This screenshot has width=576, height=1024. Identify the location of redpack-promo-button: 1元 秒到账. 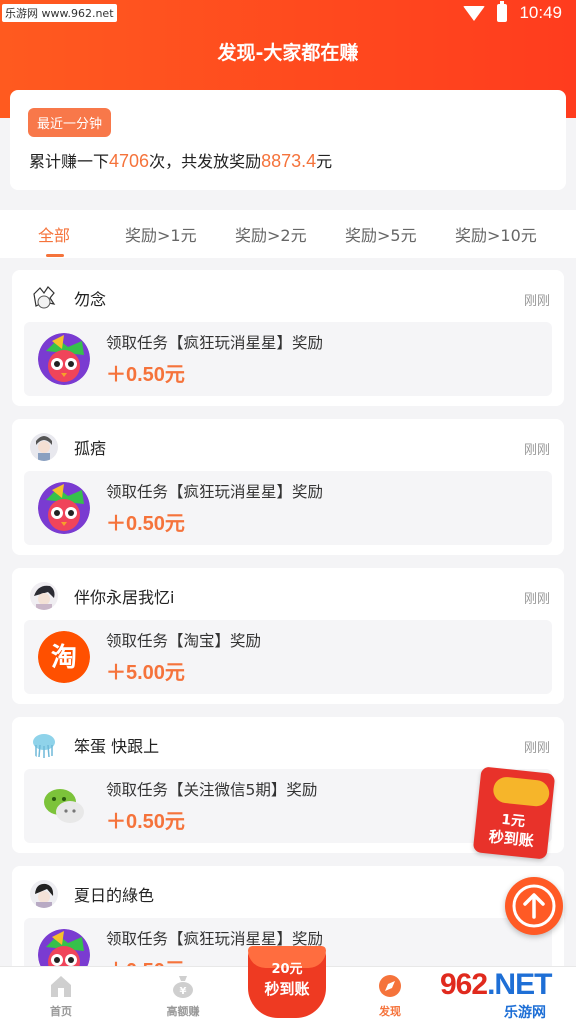
(514, 813).